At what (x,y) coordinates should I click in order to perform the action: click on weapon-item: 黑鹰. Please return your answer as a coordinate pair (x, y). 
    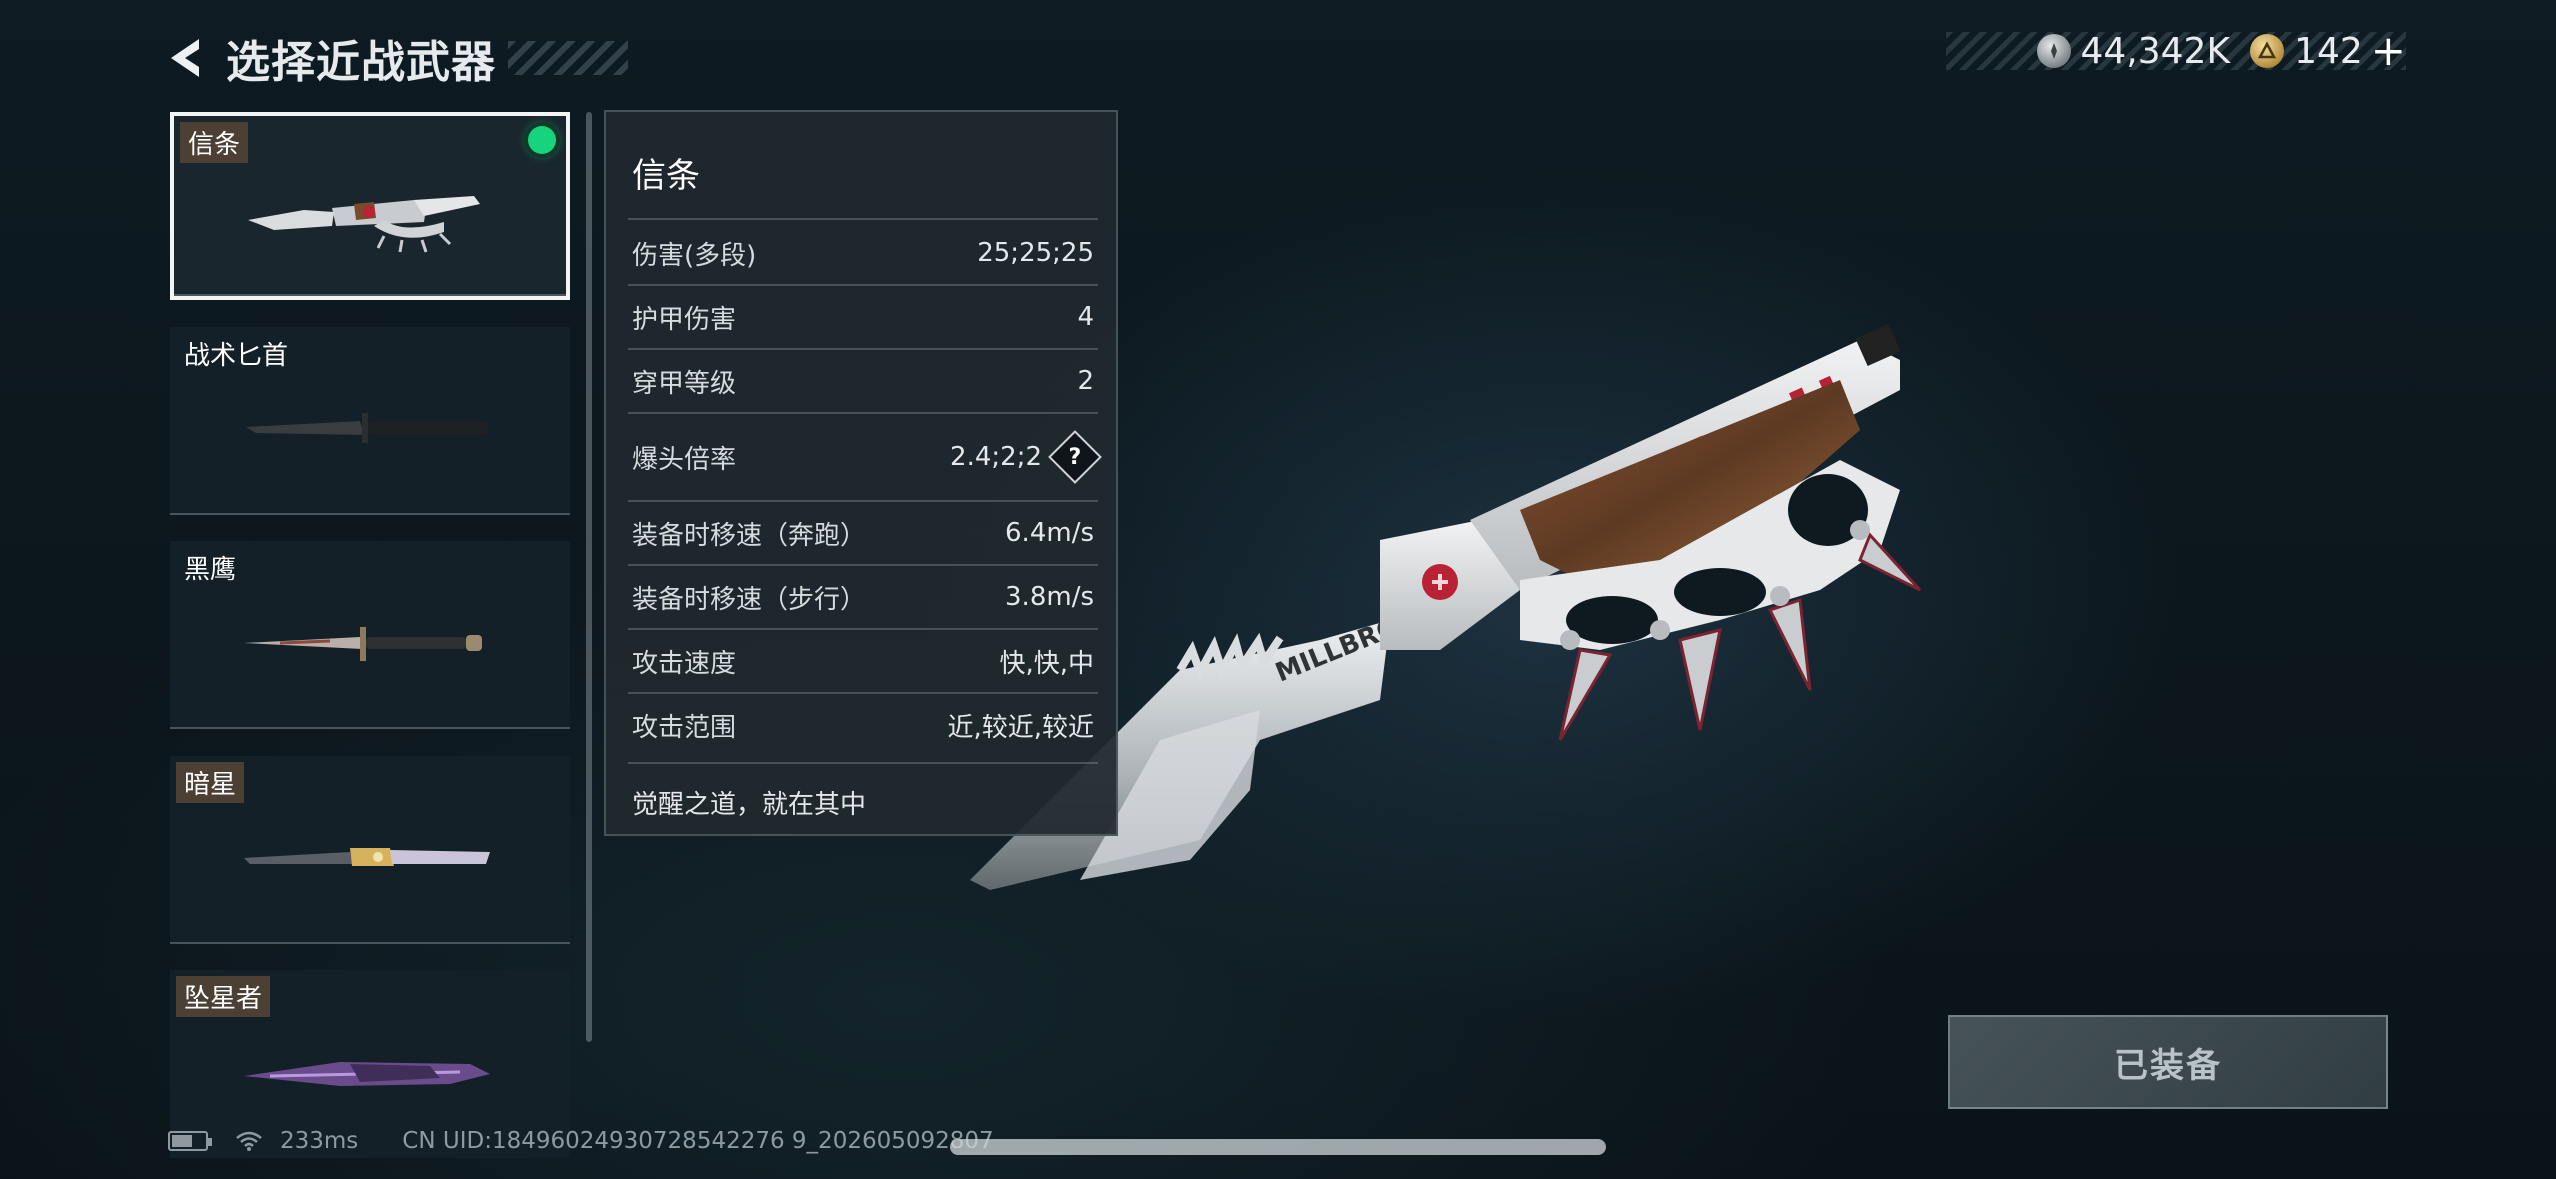
    Looking at the image, I should click on (370, 635).